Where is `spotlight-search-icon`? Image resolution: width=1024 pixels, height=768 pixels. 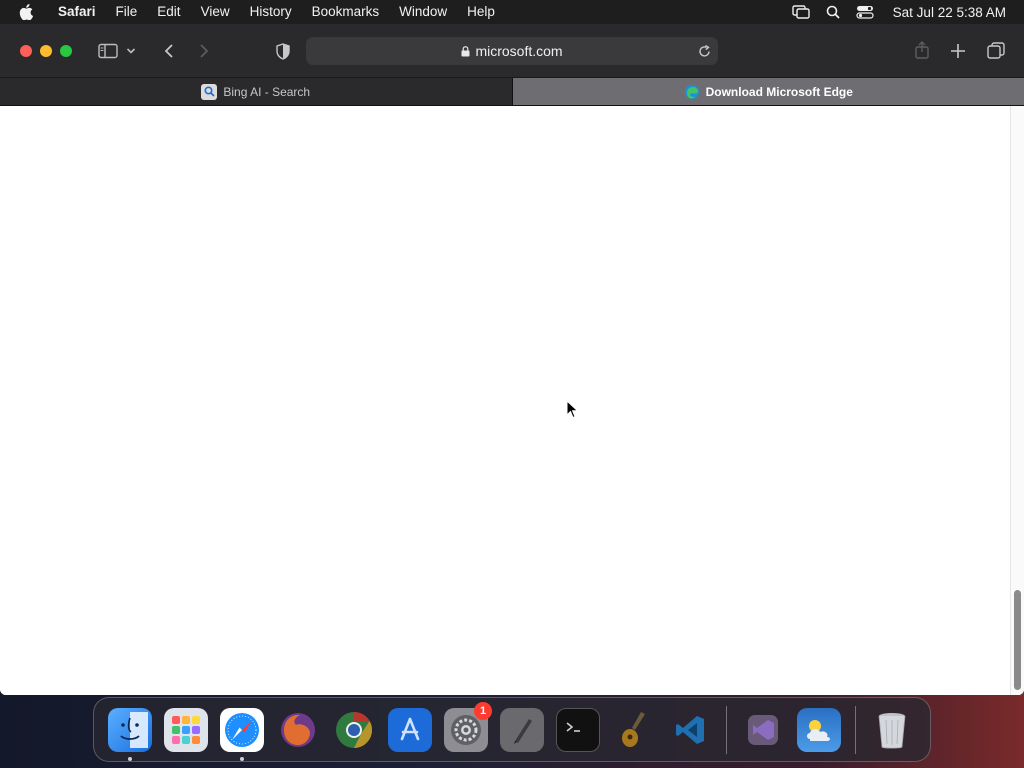 spotlight-search-icon is located at coordinates (833, 12).